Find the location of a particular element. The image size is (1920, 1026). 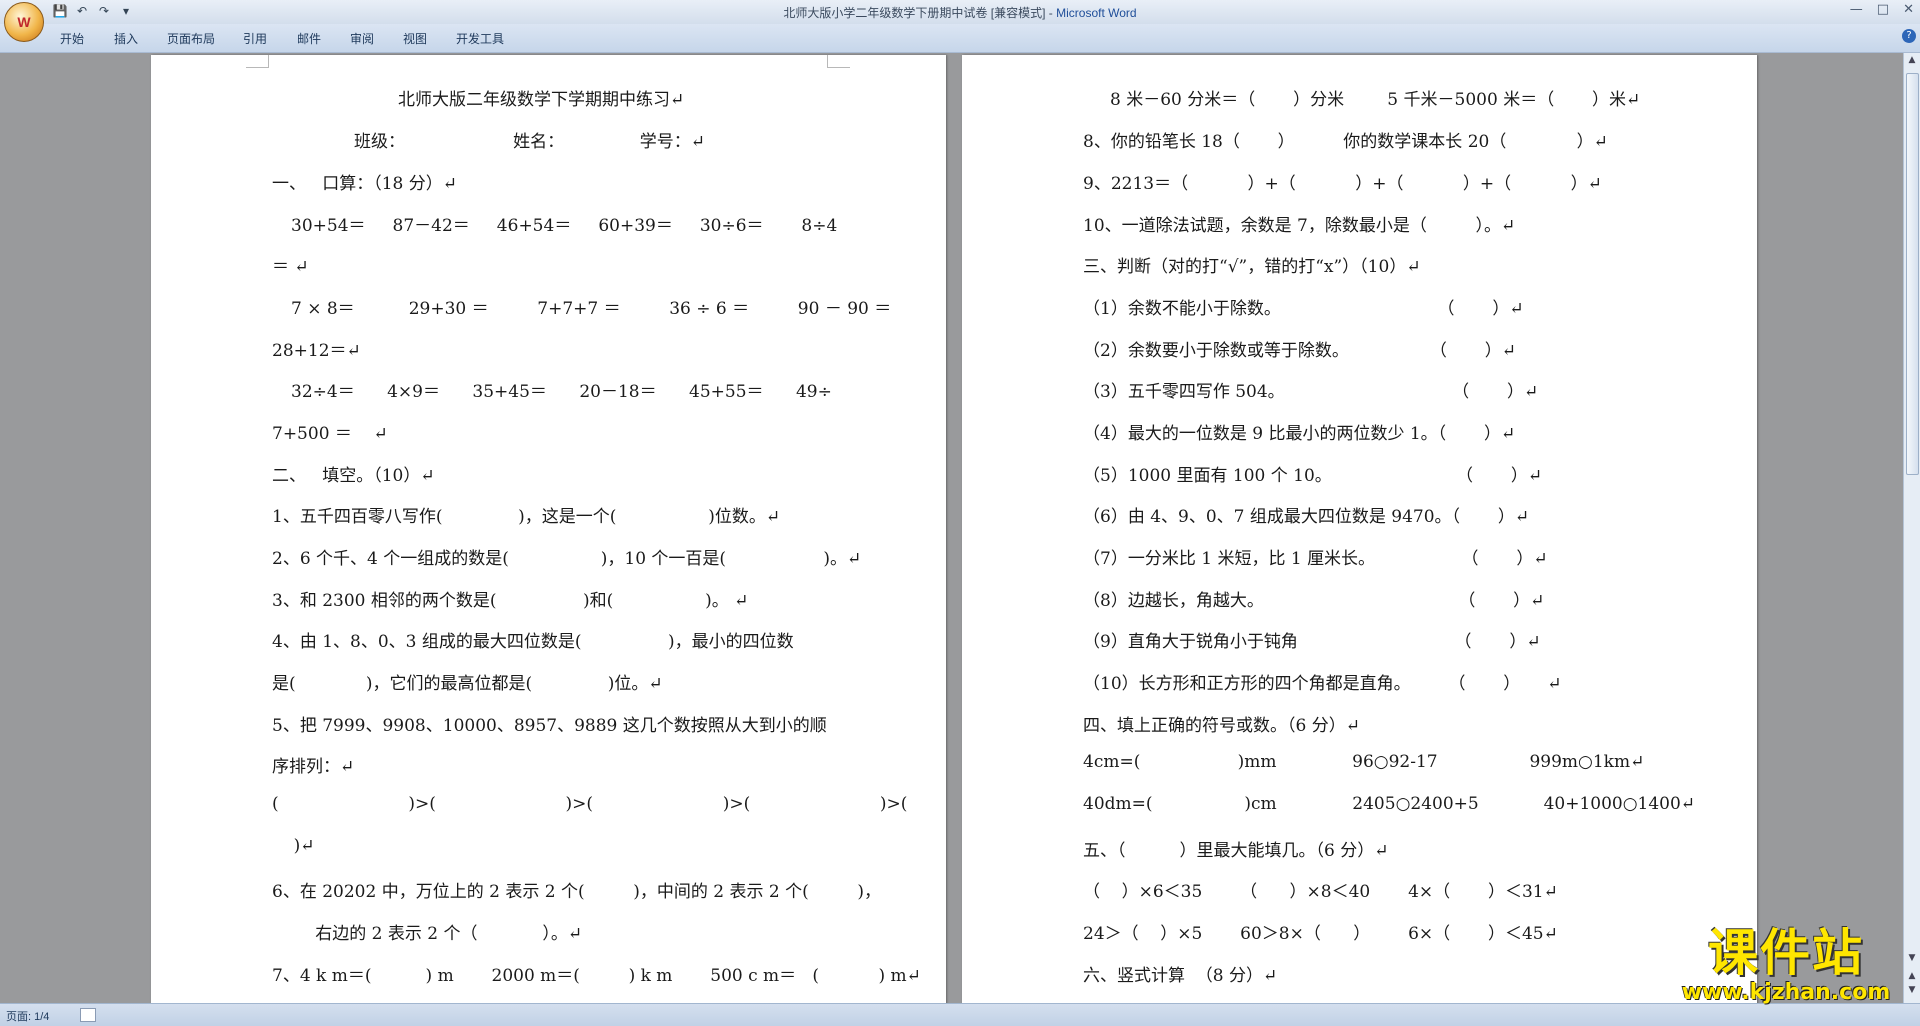

tab-home: 开始 is located at coordinates (72, 38).